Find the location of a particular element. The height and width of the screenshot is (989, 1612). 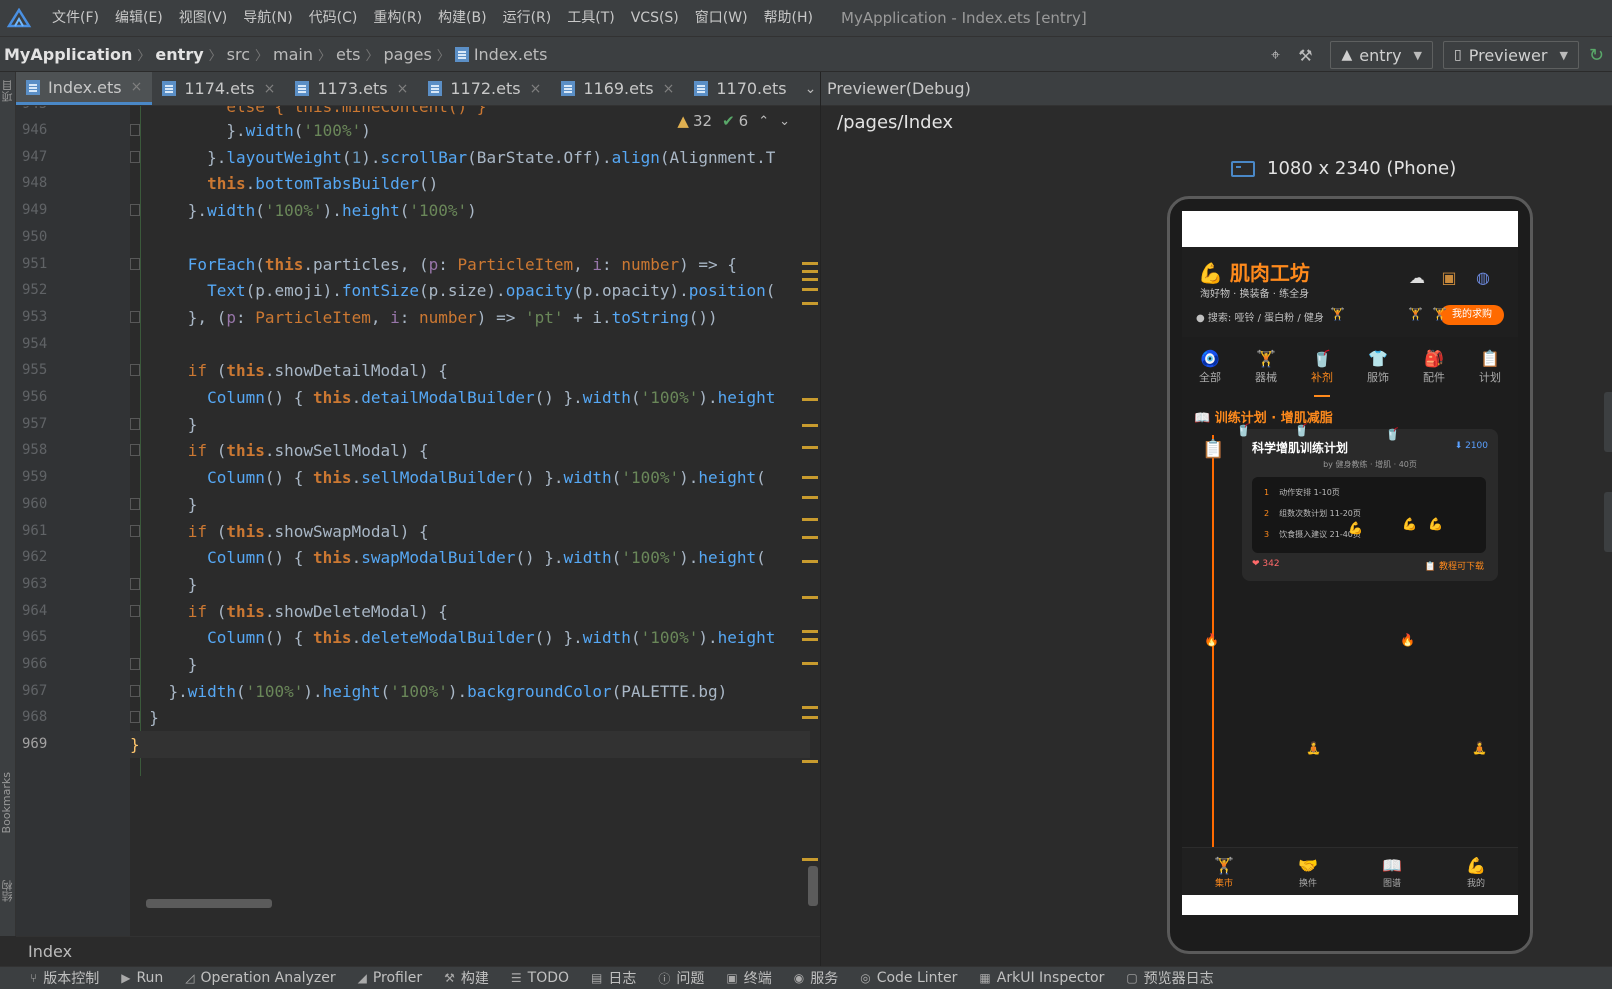

tab-1173-ets: 1173.ets × is located at coordinates (351, 88).